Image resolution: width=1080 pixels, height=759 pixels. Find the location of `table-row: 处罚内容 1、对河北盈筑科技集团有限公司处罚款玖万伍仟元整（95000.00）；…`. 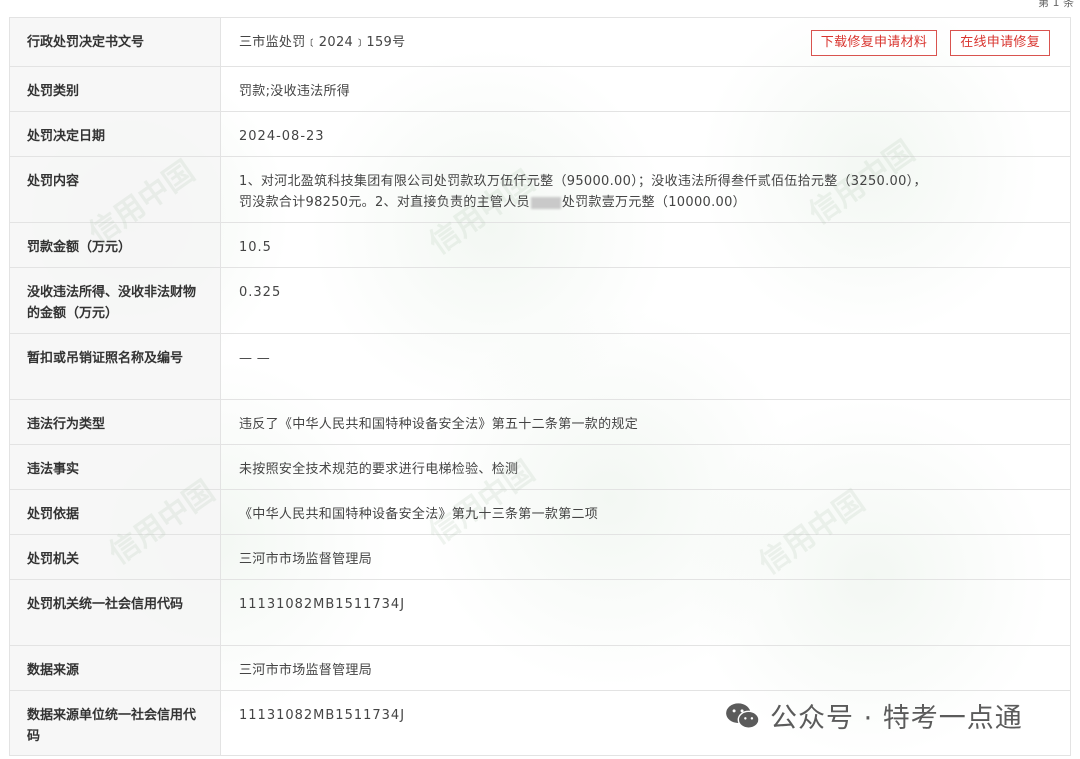

table-row: 处罚内容 1、对河北盈筑科技集团有限公司处罚款玖万伍仟元整（95000.00）；… is located at coordinates (540, 190).